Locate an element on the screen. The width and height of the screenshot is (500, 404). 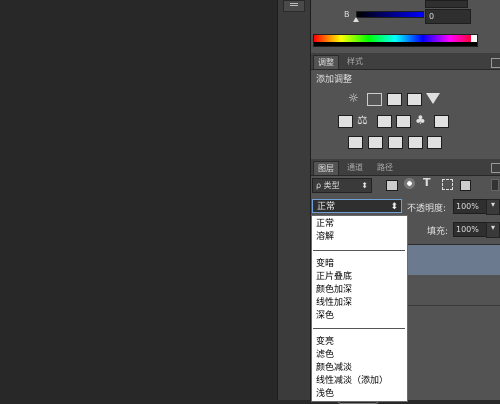
adjust-panel-tabbar: 调整 样式 is located at coordinates (405, 61).